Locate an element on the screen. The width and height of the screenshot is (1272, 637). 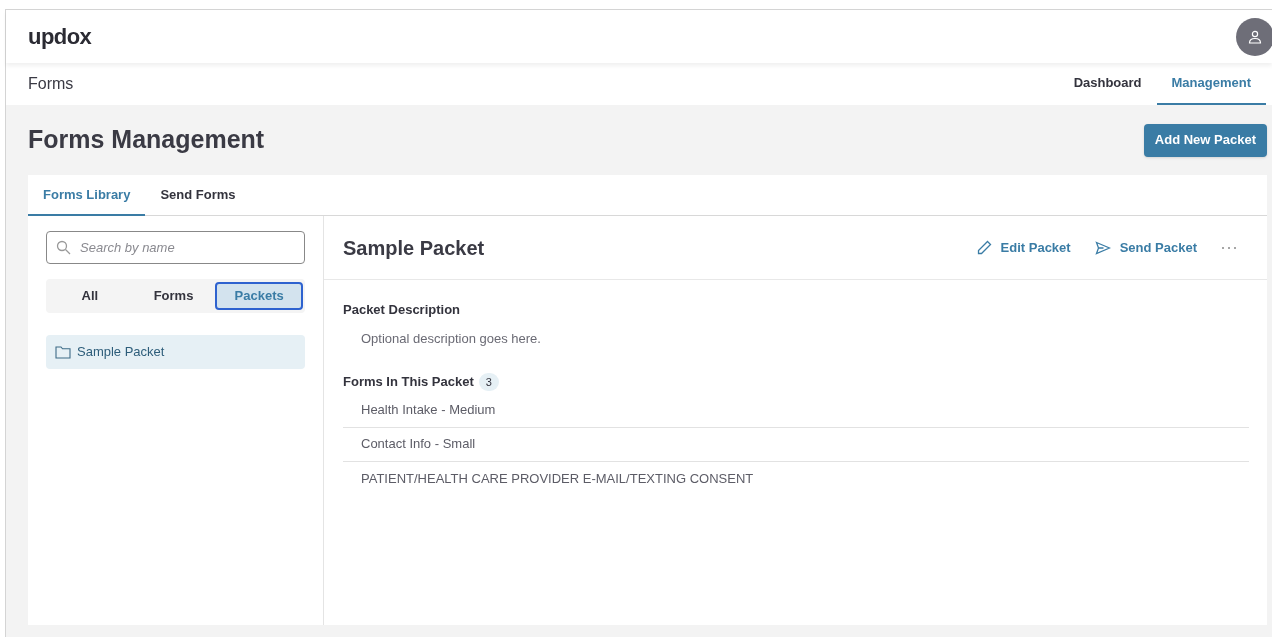
description-label: Packet Description is located at coordinates (402, 310).